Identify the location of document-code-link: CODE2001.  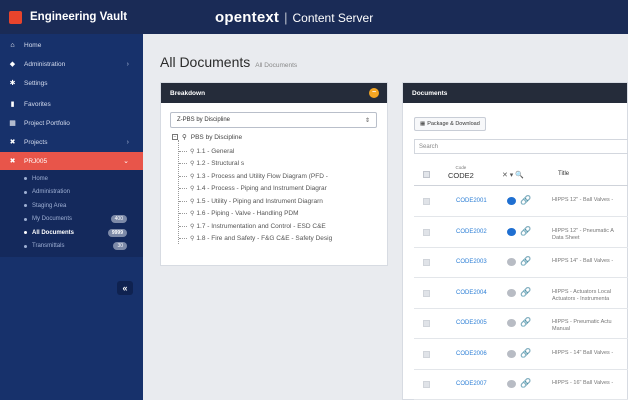
(471, 201).